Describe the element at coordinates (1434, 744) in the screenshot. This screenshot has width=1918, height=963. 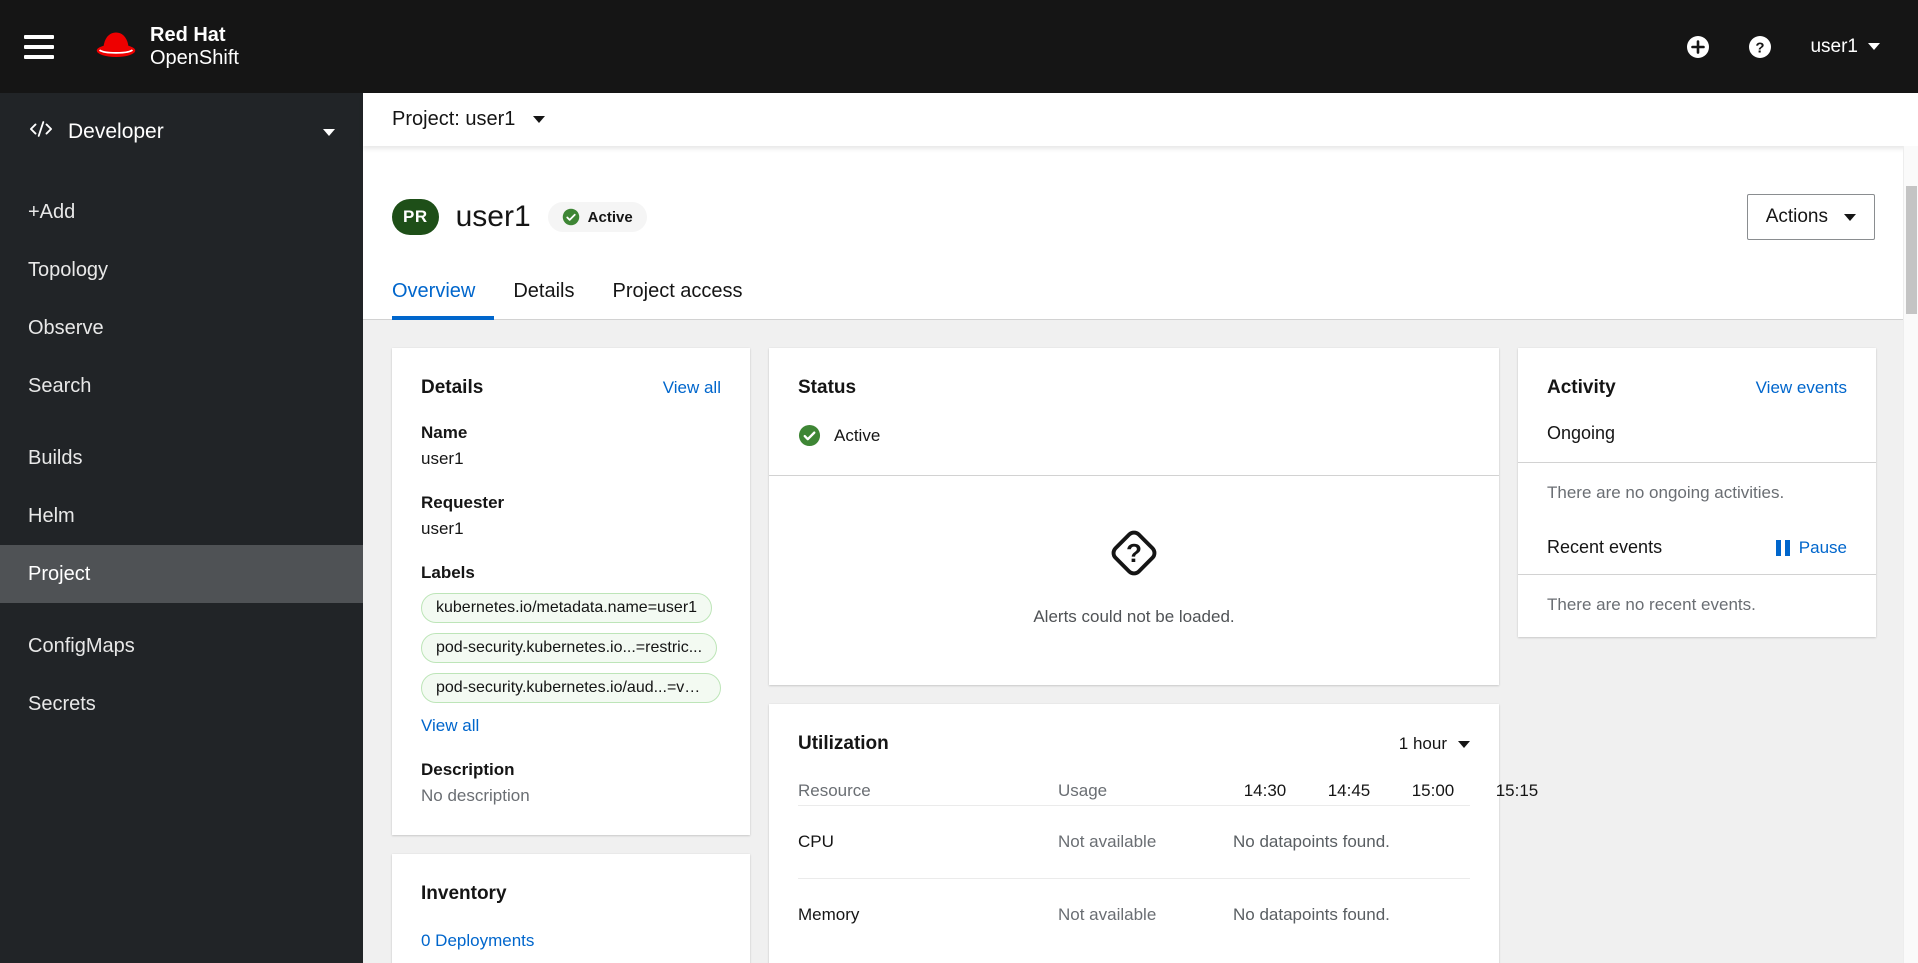
I see `duration-dropdown: 1 hour` at that location.